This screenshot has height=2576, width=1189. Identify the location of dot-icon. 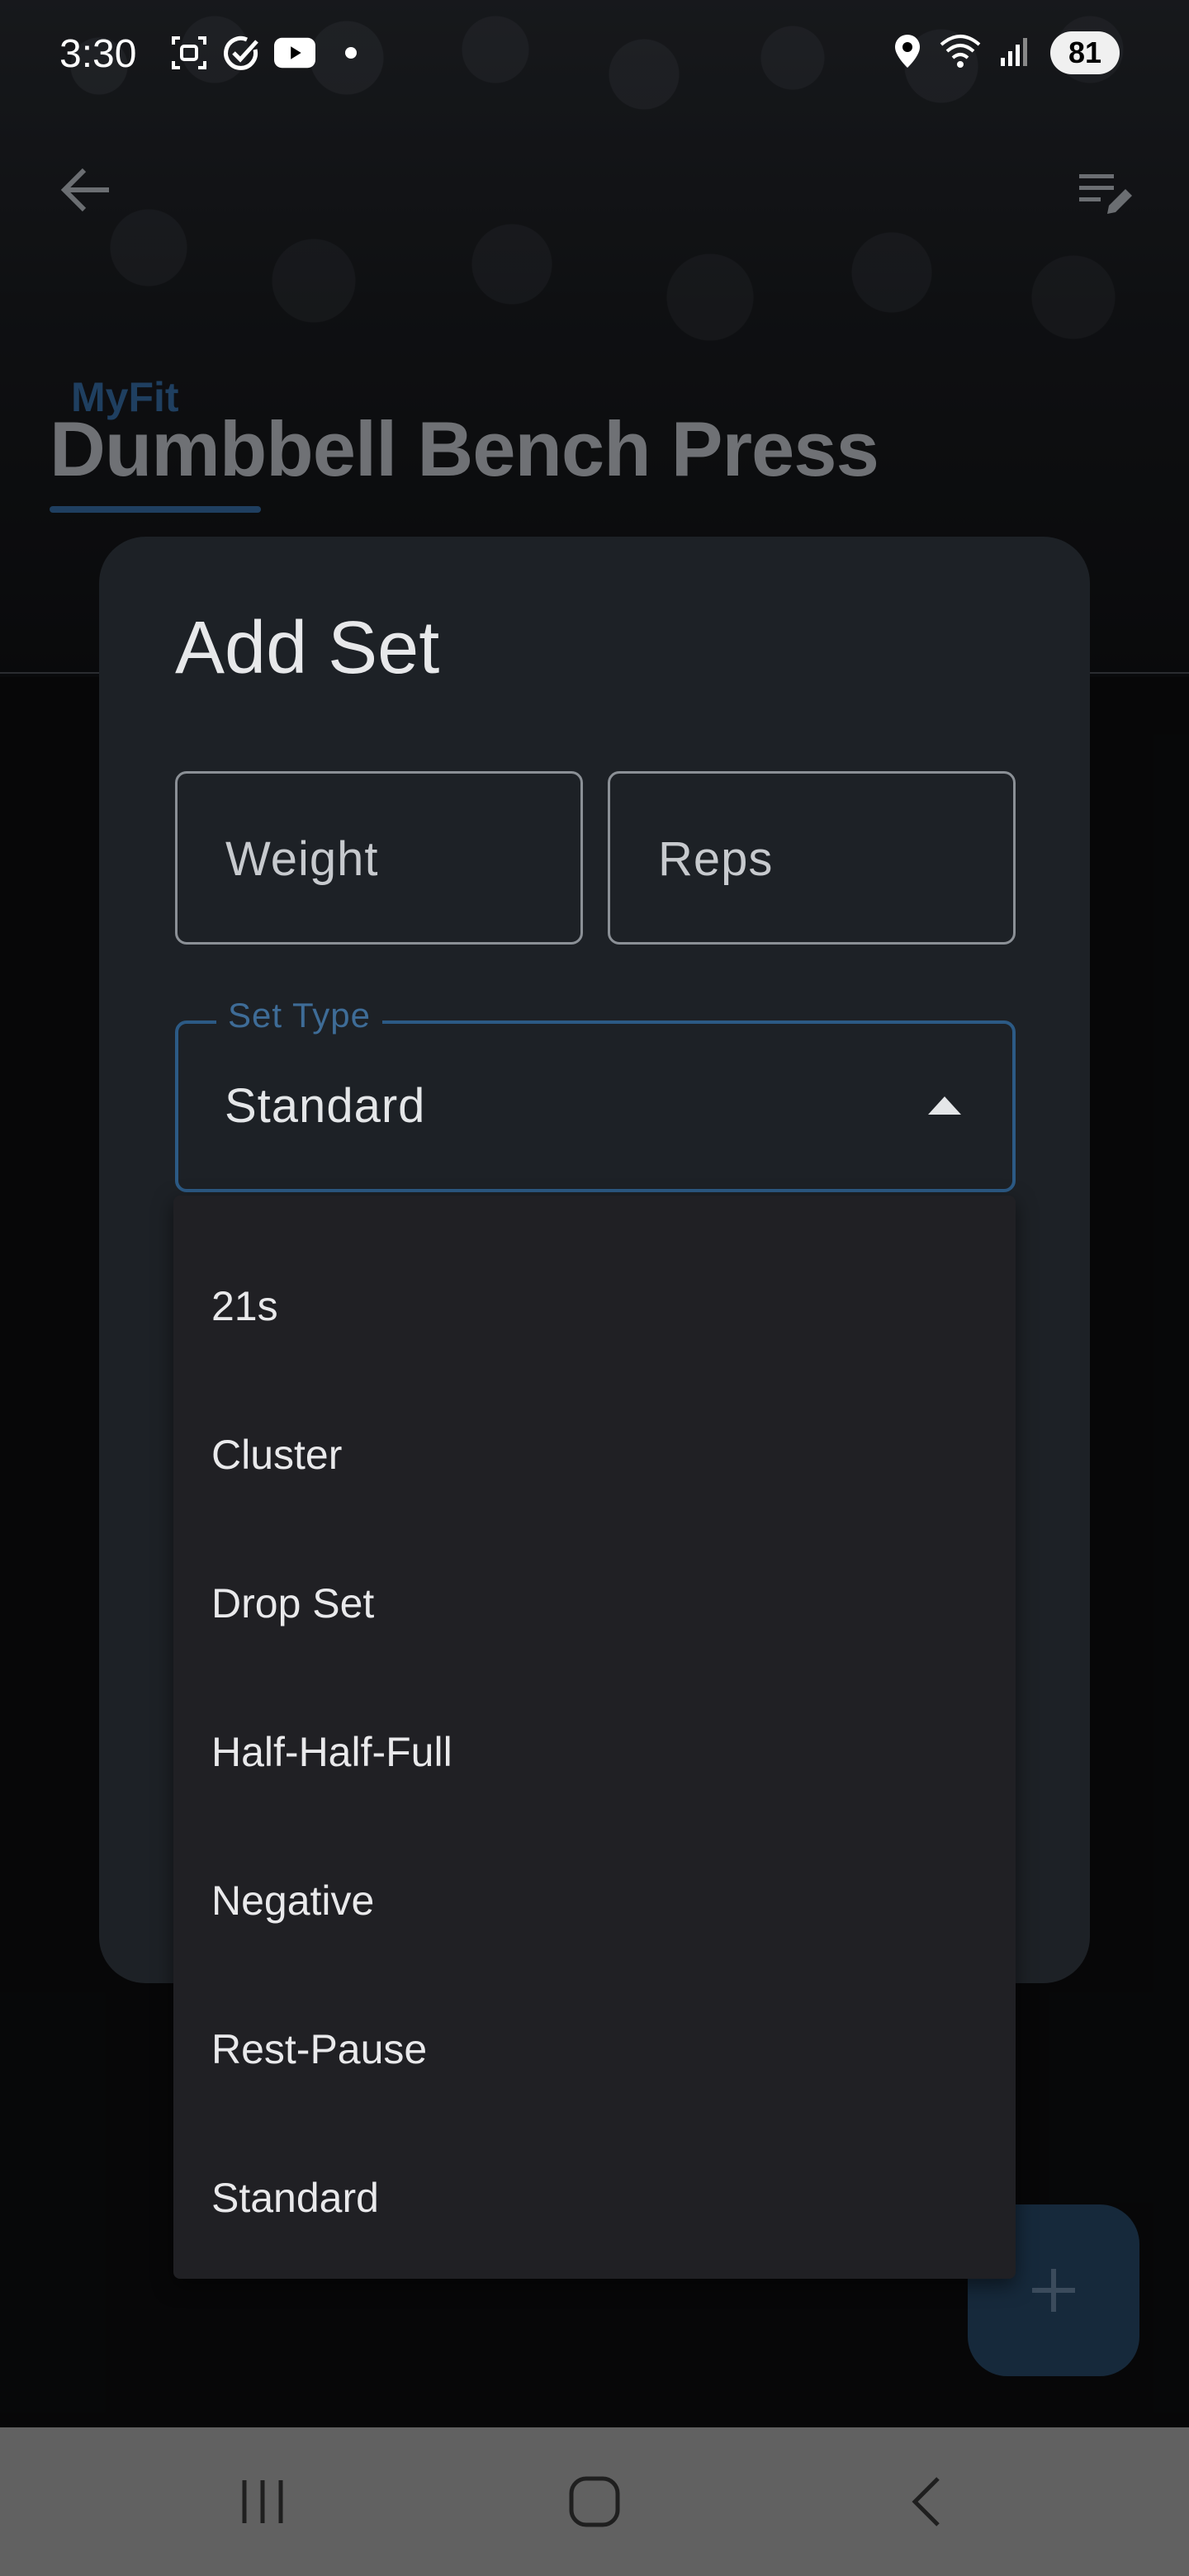
(351, 53).